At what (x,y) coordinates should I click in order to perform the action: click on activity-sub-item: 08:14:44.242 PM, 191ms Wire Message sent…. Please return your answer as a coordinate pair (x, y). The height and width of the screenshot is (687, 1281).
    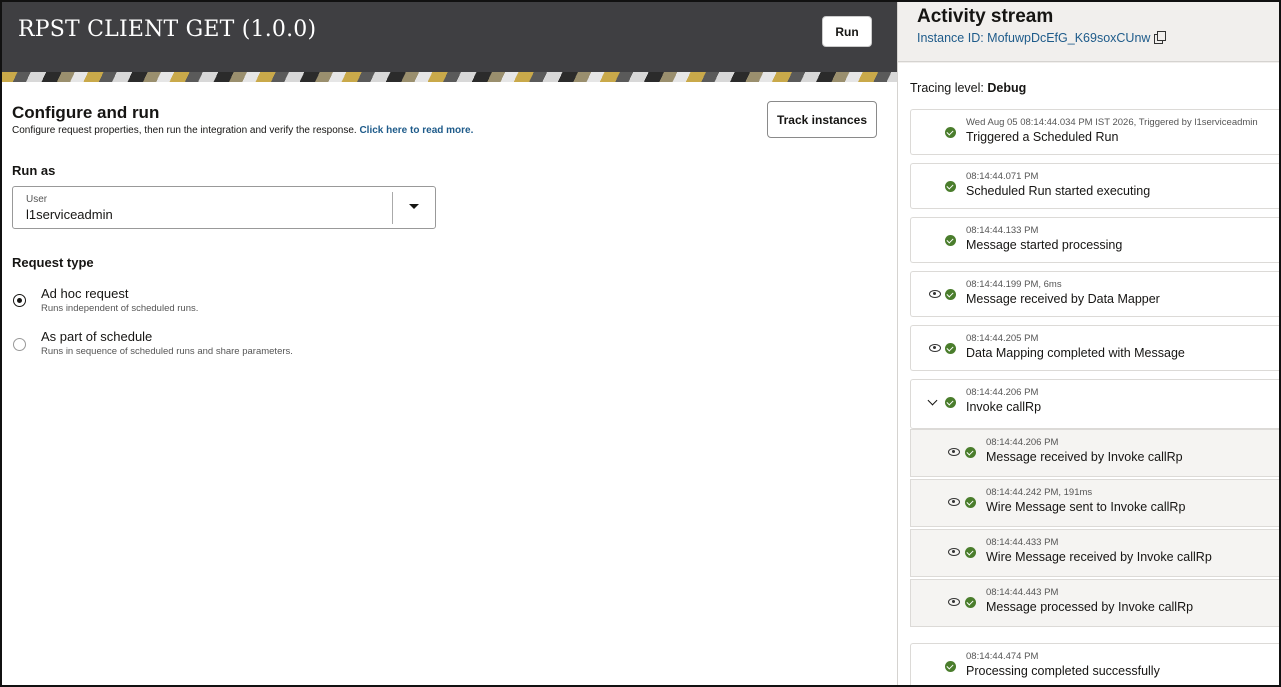
    Looking at the image, I should click on (1094, 503).